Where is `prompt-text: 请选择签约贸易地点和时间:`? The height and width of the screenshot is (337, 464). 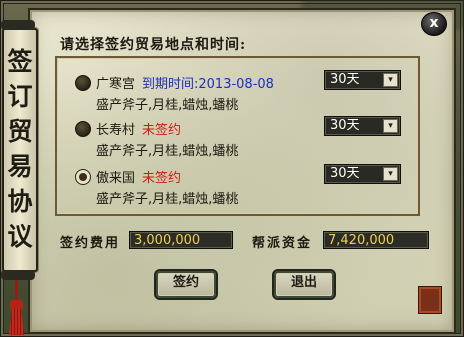
prompt-text: 请选择签约贸易地点和时间: is located at coordinates (153, 45).